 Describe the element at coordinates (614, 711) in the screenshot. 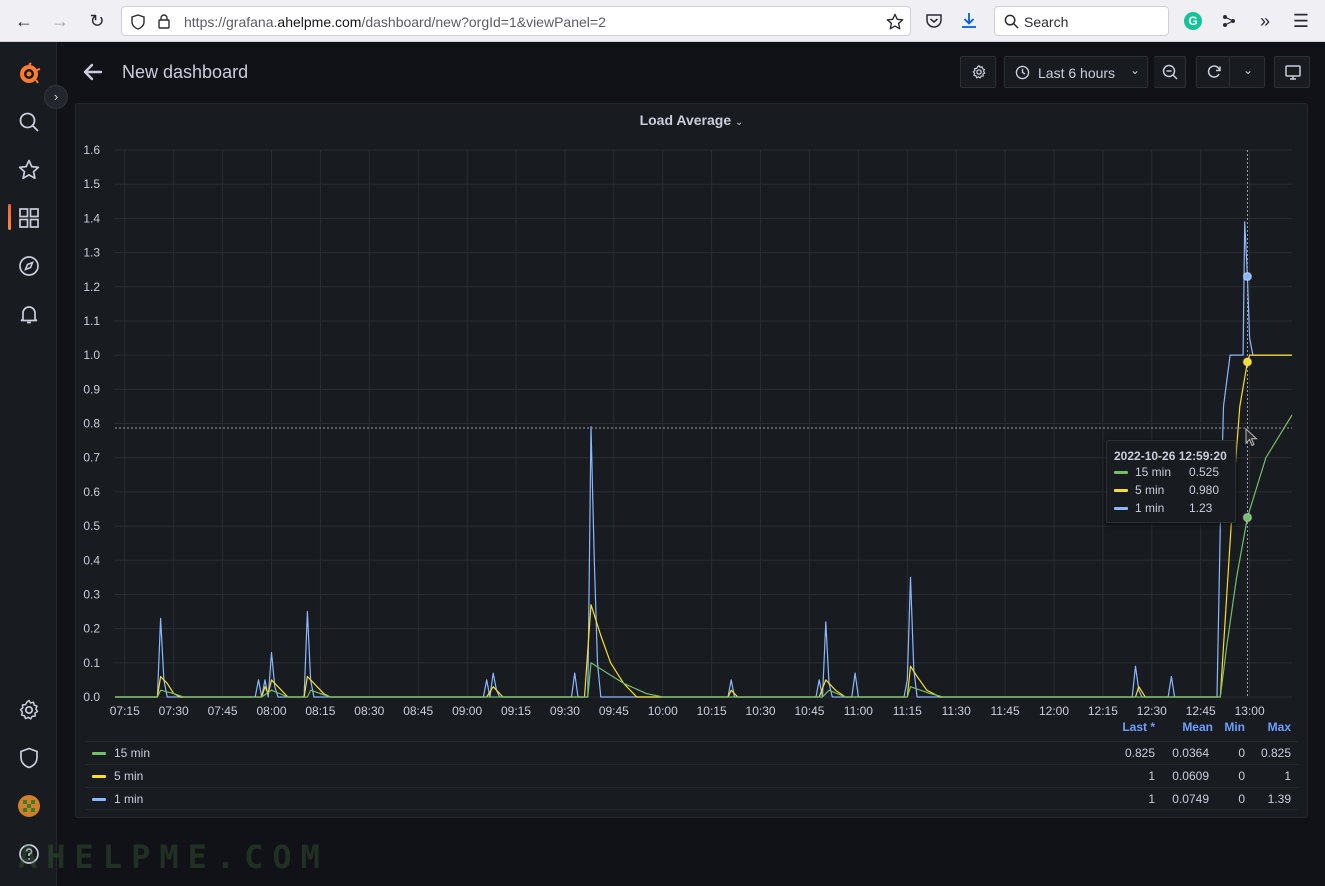

I see `x-tick-label: 09:45` at that location.